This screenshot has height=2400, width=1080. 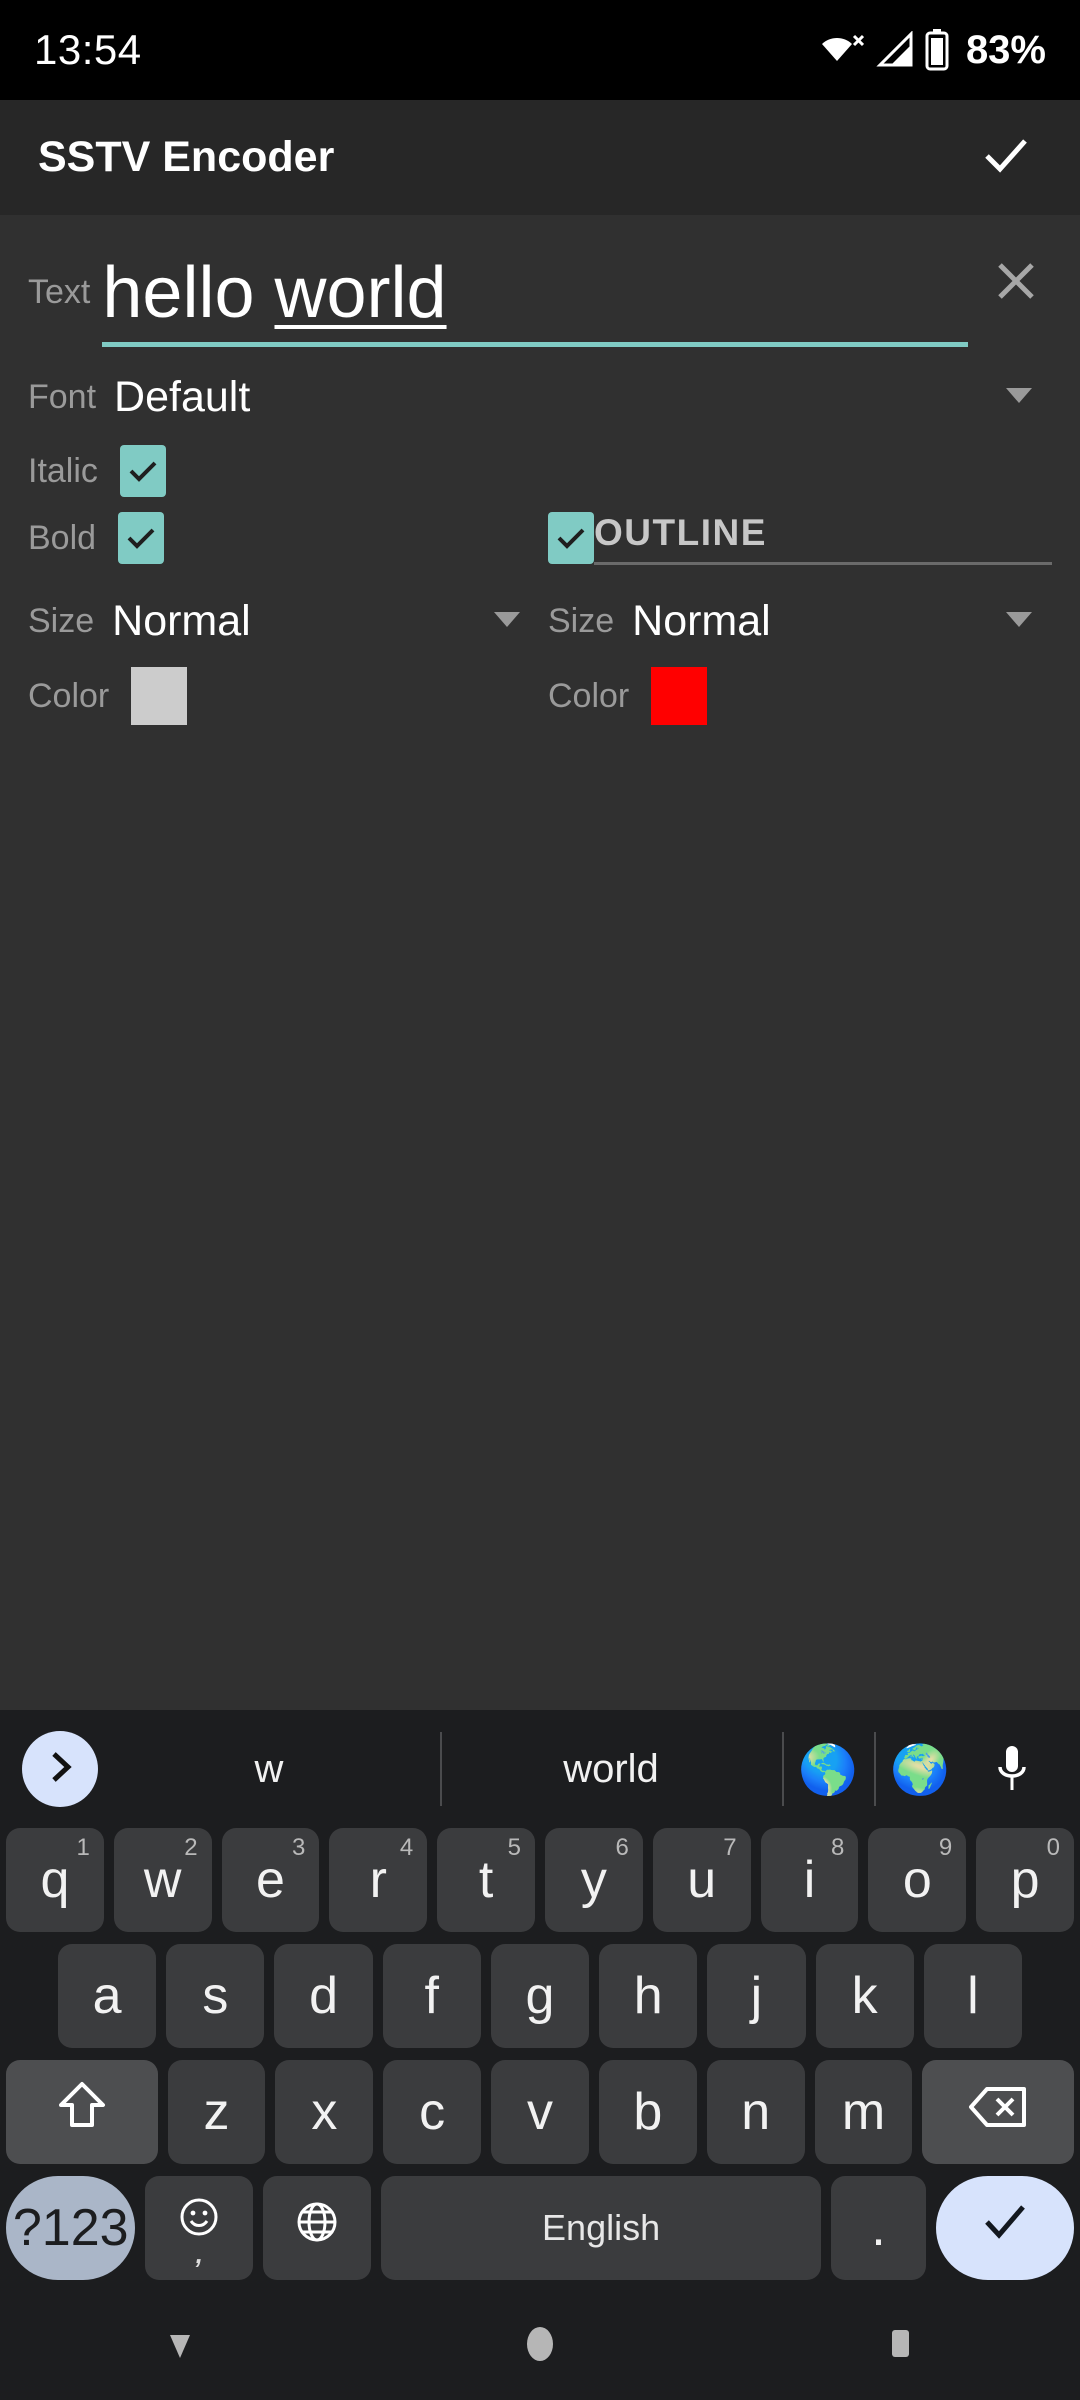 What do you see at coordinates (107, 1996) in the screenshot?
I see `key-a: a` at bounding box center [107, 1996].